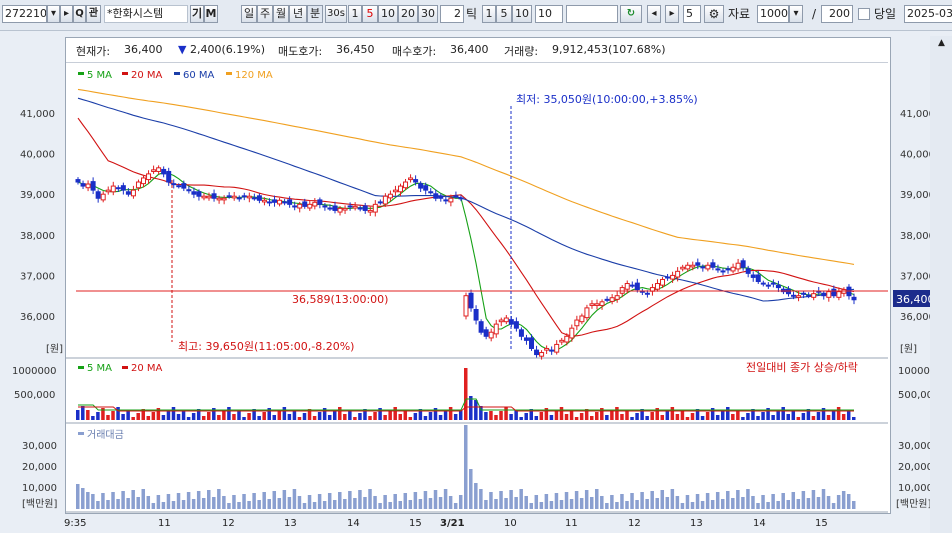  What do you see at coordinates (81, 433) in the screenshot?
I see `amount-legend-swatch` at bounding box center [81, 433].